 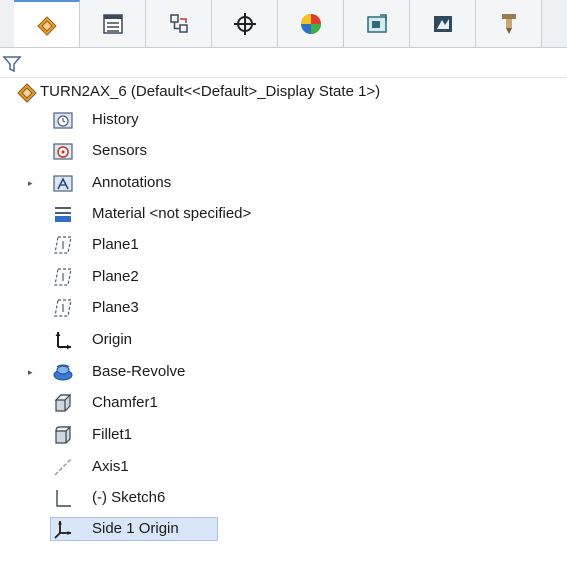 I want to click on configuration-manager-icon, so click(x=178, y=23).